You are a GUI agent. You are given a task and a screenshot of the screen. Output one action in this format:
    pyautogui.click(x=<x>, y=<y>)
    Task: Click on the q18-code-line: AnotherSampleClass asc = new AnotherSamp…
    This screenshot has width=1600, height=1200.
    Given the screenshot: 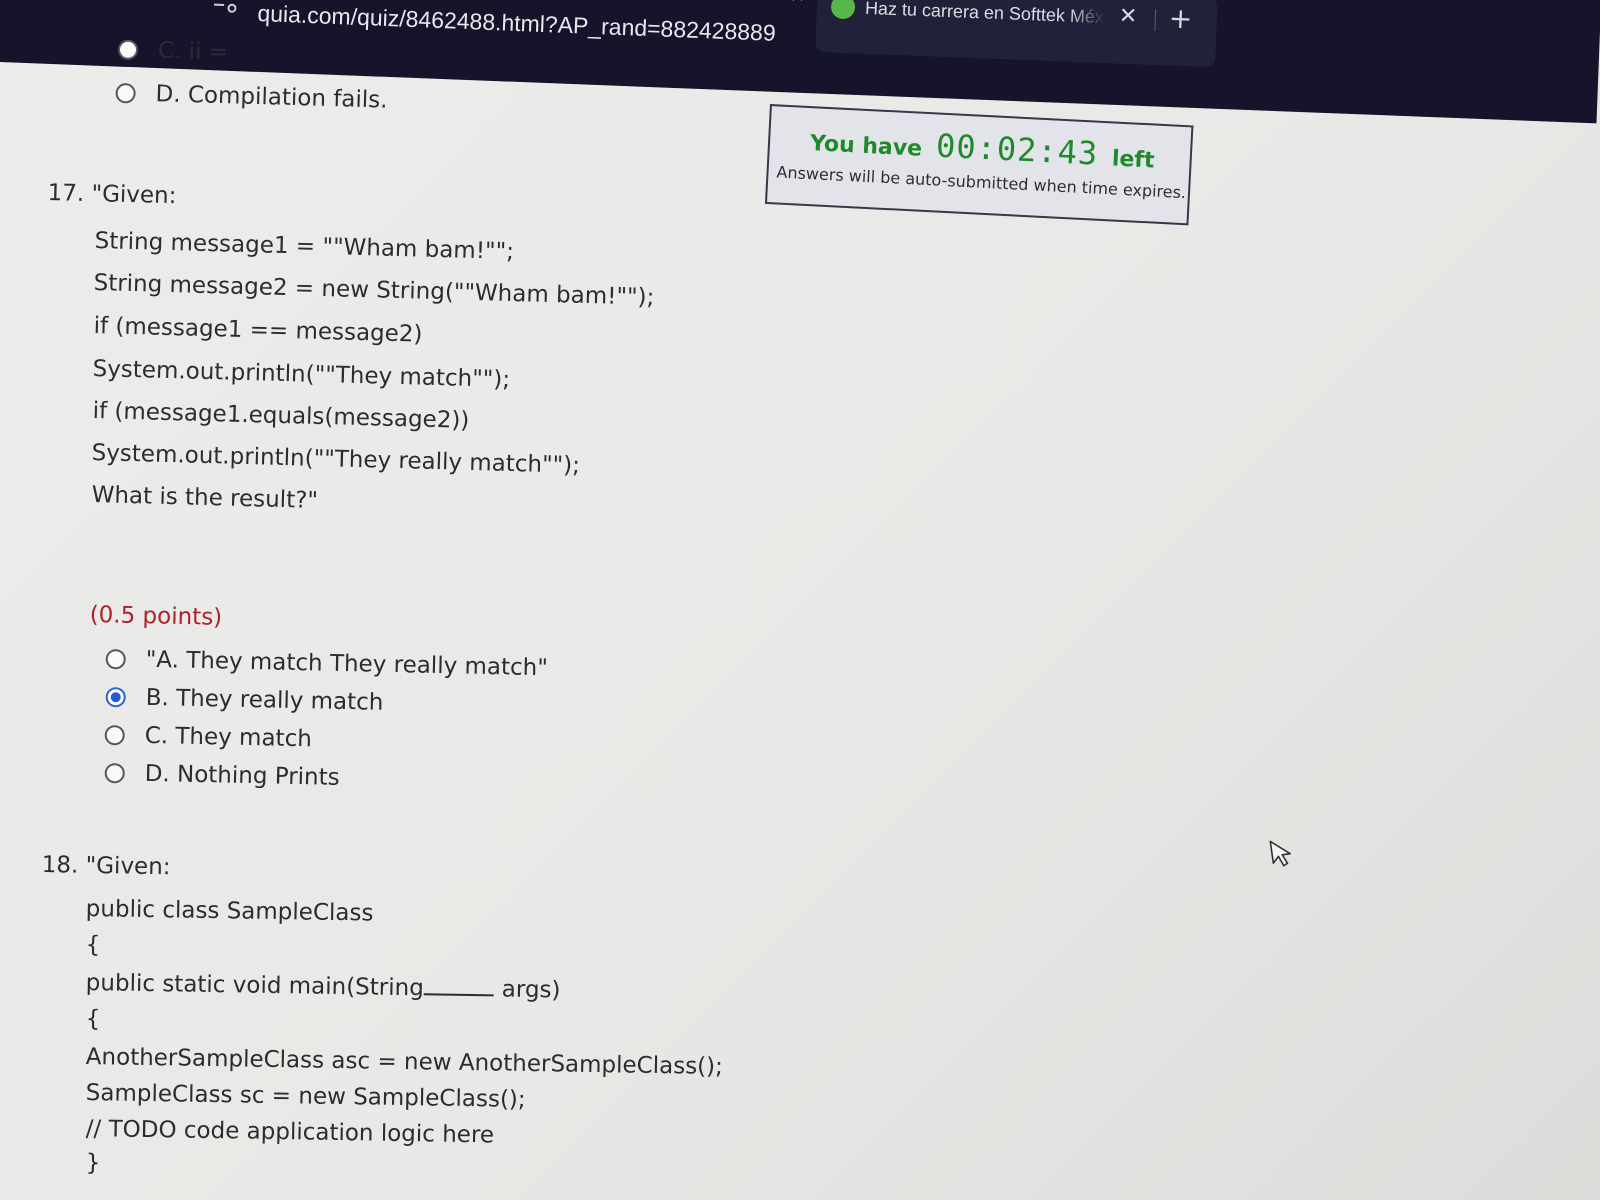 What is the action you would take?
    pyautogui.click(x=404, y=1062)
    